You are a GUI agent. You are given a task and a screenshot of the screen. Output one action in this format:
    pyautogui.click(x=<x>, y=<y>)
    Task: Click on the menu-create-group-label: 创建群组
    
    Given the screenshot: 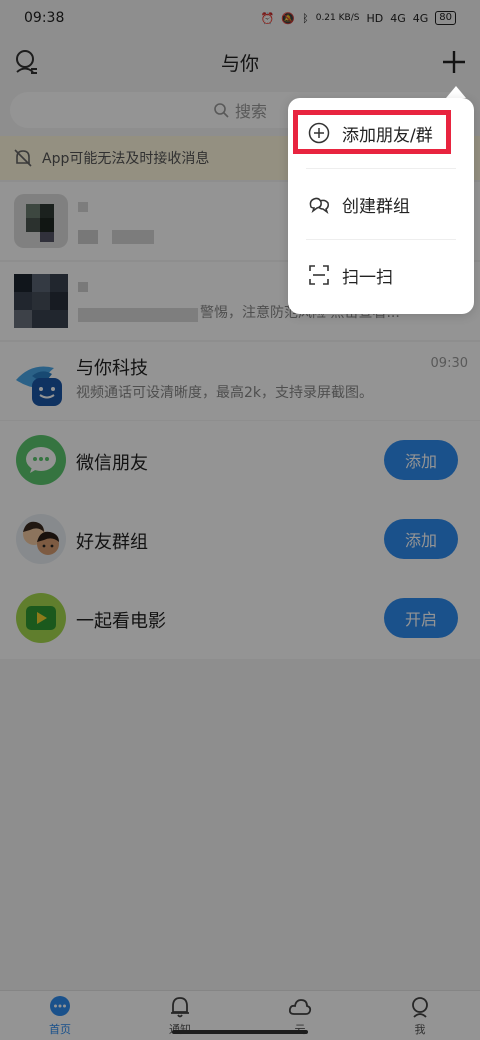 What is the action you would take?
    pyautogui.click(x=376, y=206)
    